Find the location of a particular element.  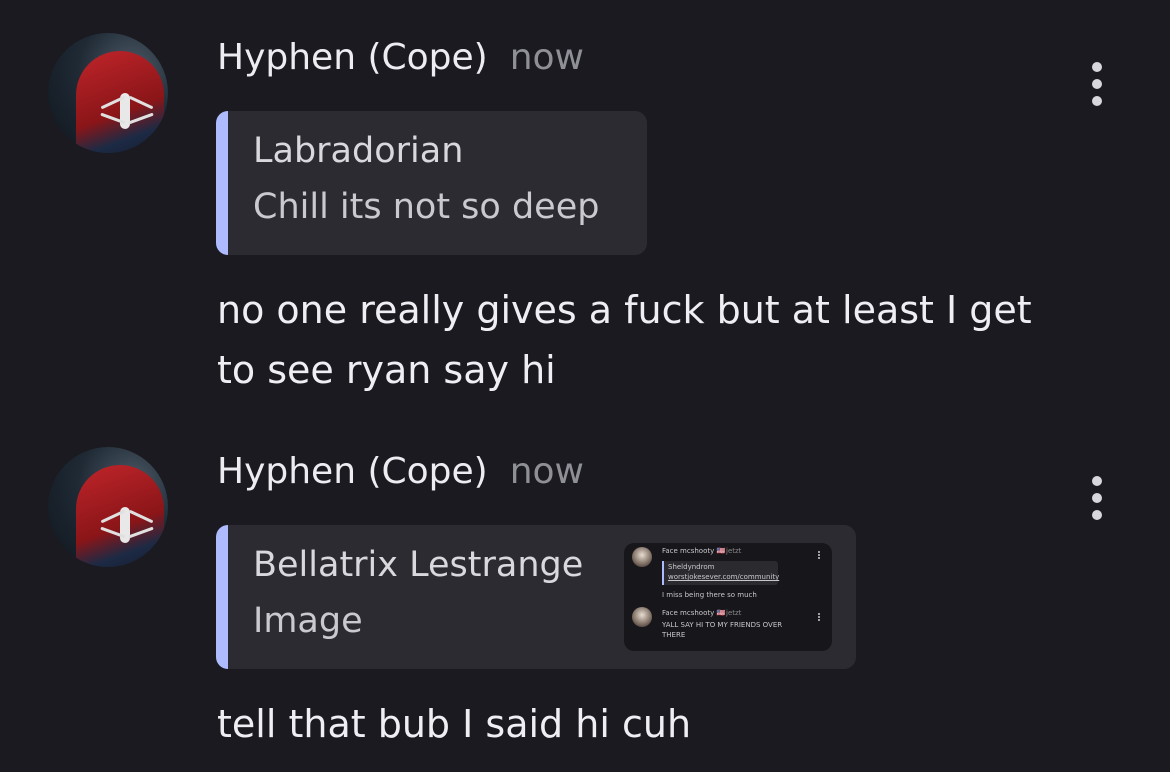

message-text: tell that bub I said hi cuh is located at coordinates (454, 724).